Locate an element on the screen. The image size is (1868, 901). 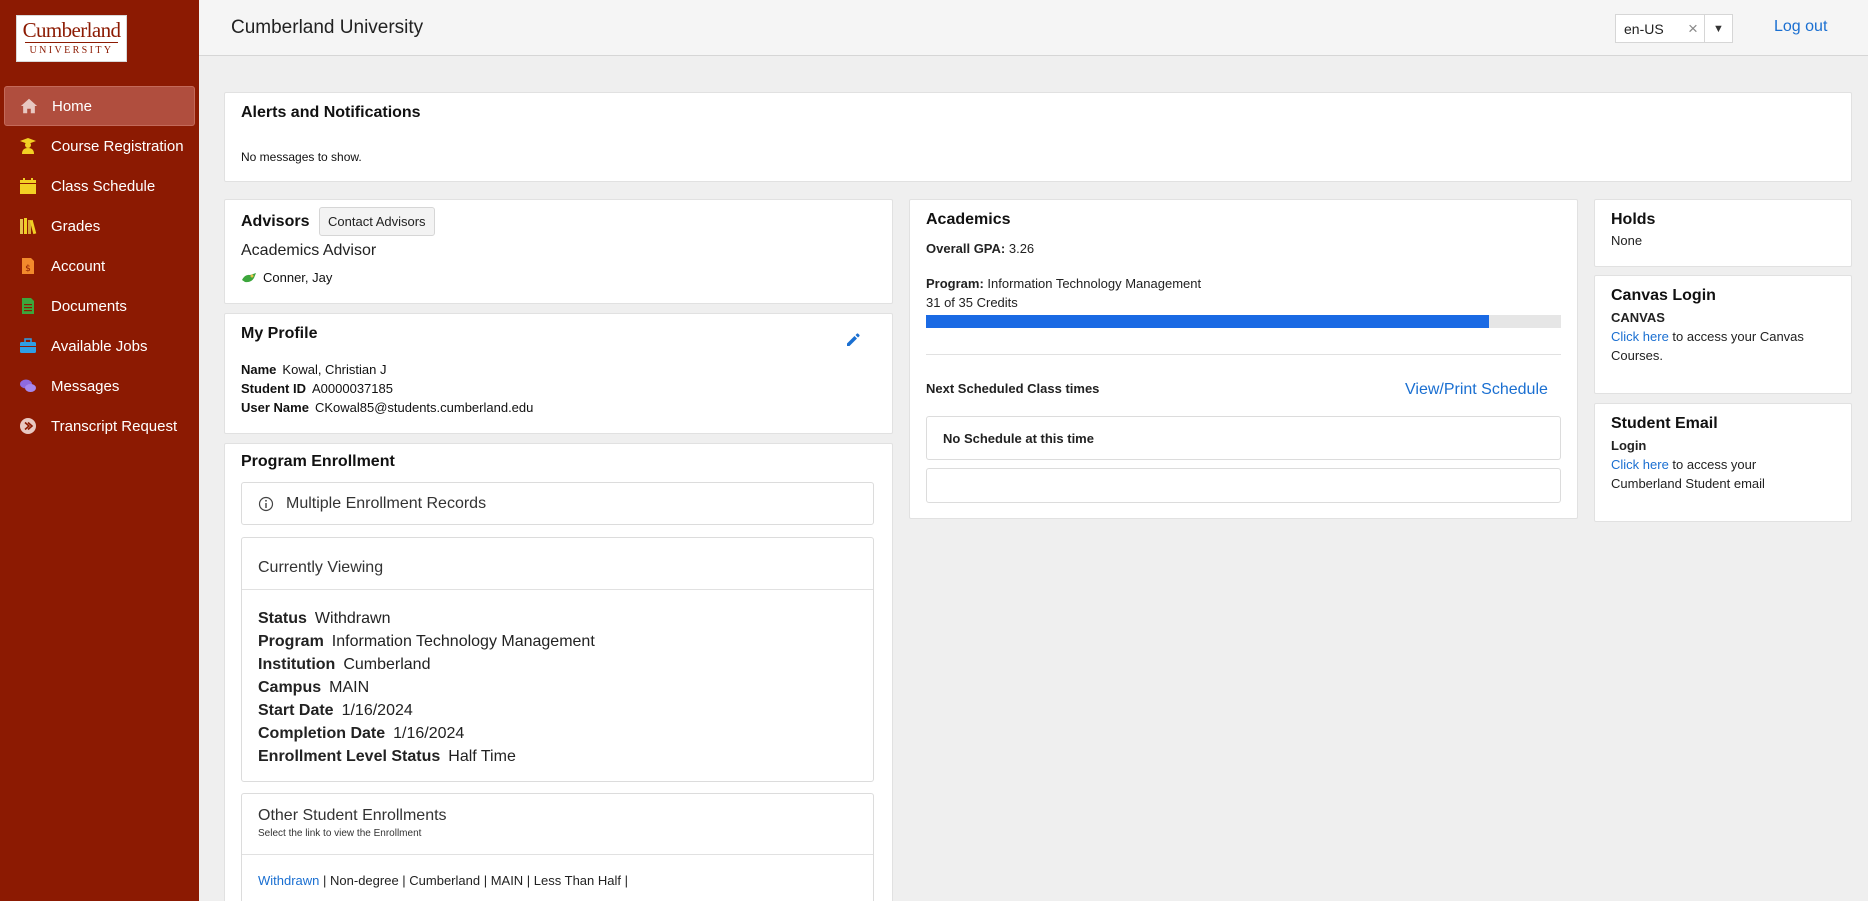
schedule-empty-box is located at coordinates (1243, 485).